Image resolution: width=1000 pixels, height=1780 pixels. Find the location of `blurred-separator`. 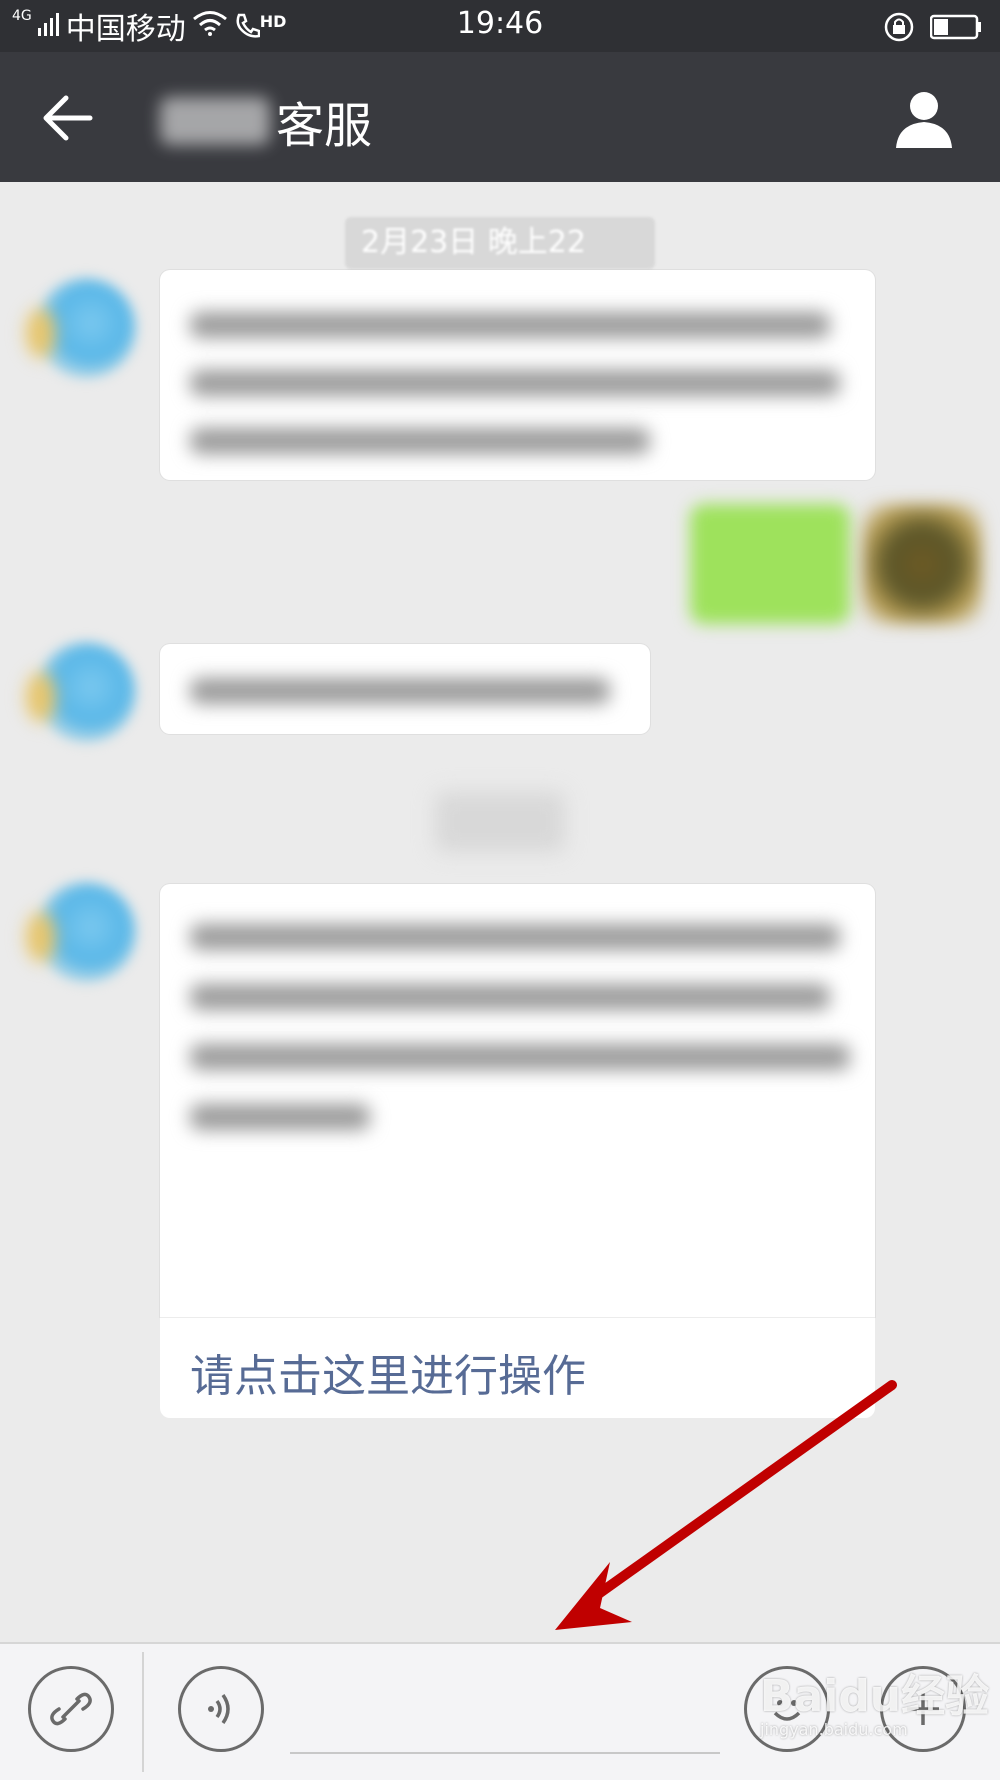

blurred-separator is located at coordinates (500, 822).